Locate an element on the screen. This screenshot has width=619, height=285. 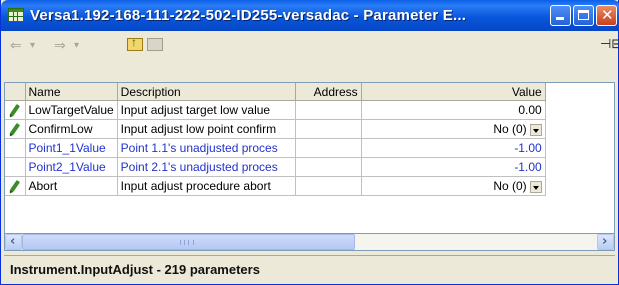
status-bar: Instrument.InputAdjust - 219 parameters is located at coordinates (309, 268).